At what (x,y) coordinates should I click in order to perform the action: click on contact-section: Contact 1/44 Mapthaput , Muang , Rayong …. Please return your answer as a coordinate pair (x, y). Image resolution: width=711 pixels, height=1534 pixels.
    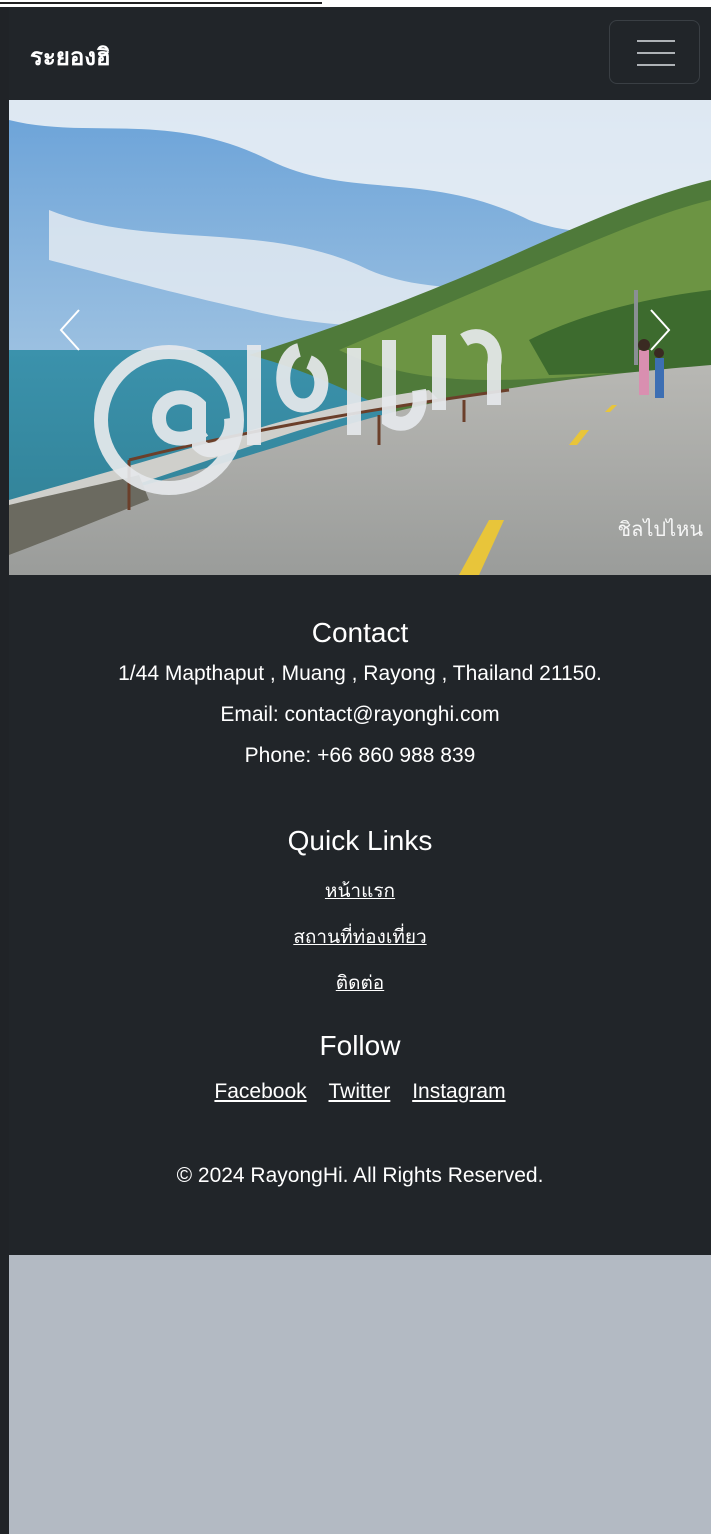
    Looking at the image, I should click on (360, 696).